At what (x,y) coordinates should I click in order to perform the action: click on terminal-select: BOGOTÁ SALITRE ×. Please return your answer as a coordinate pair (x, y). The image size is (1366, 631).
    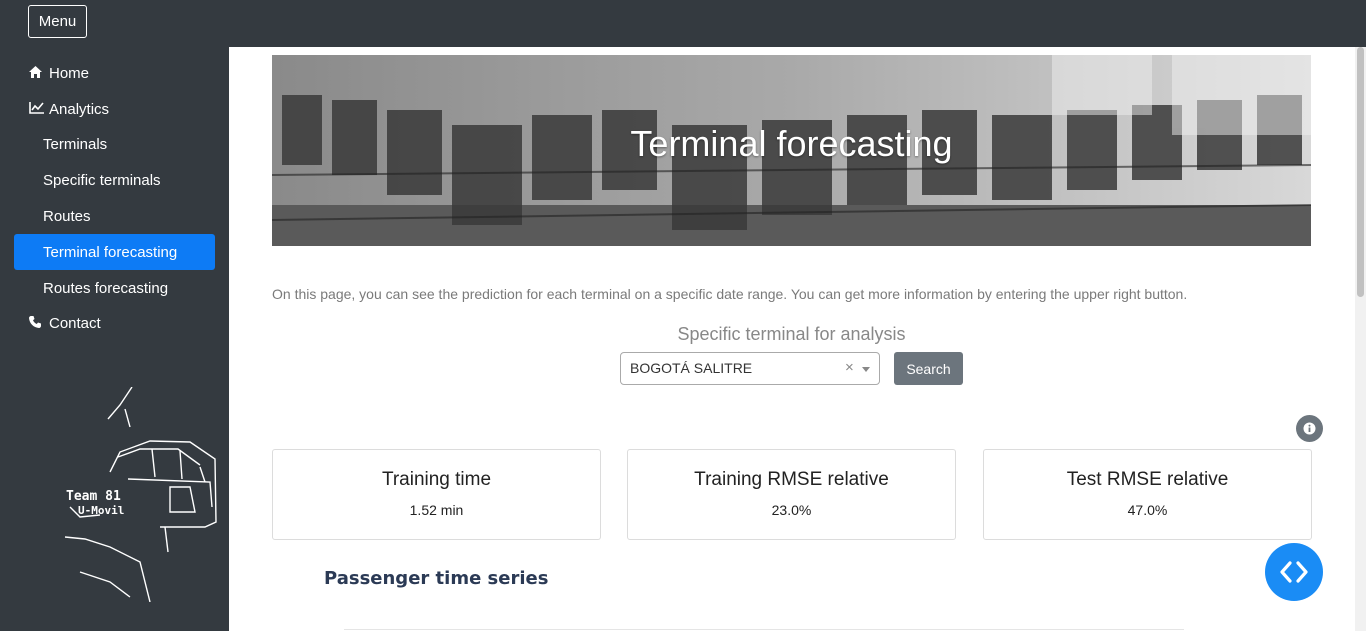
    Looking at the image, I should click on (750, 368).